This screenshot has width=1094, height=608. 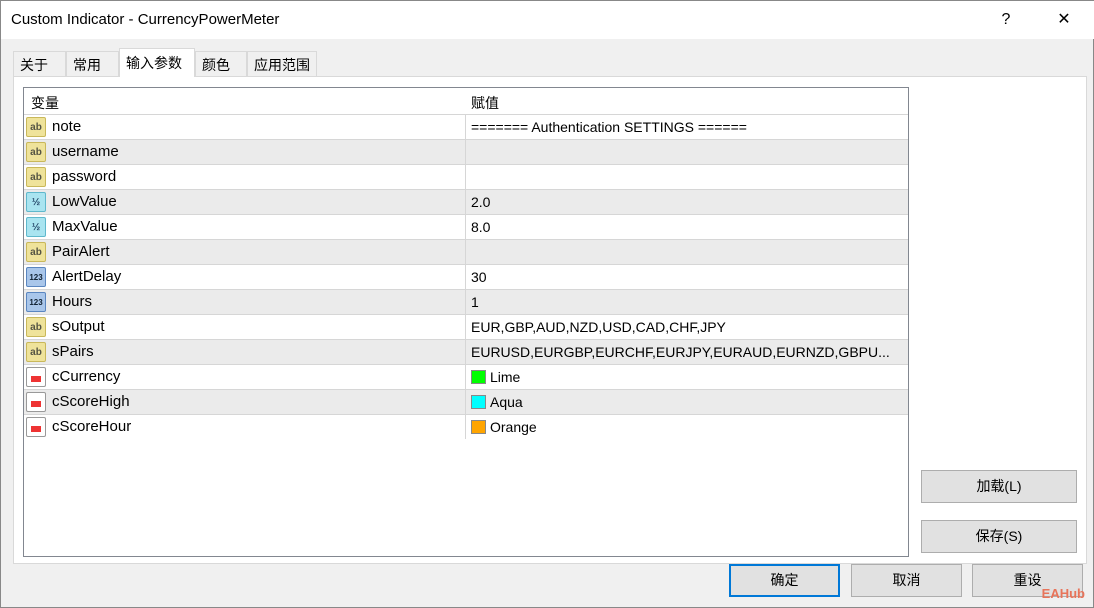 What do you see at coordinates (157, 62) in the screenshot?
I see `tab-inputs: 输入参数` at bounding box center [157, 62].